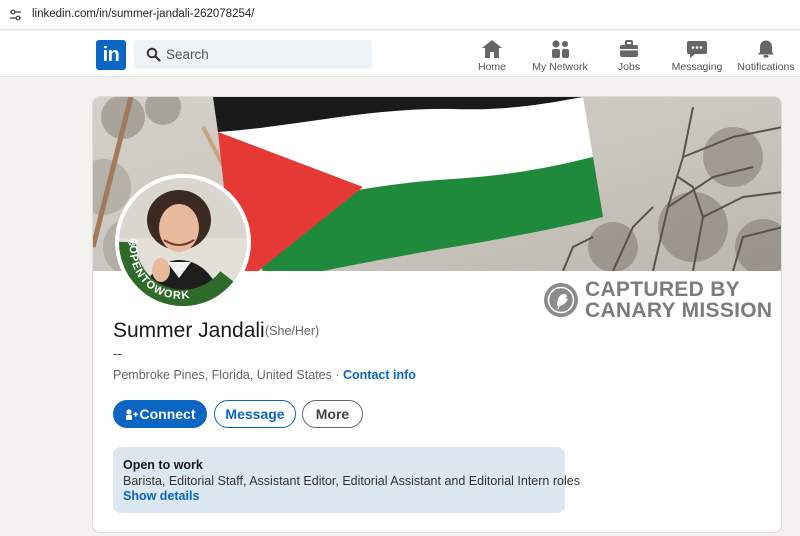 The image size is (800, 536). What do you see at coordinates (561, 300) in the screenshot?
I see `bird-icon` at bounding box center [561, 300].